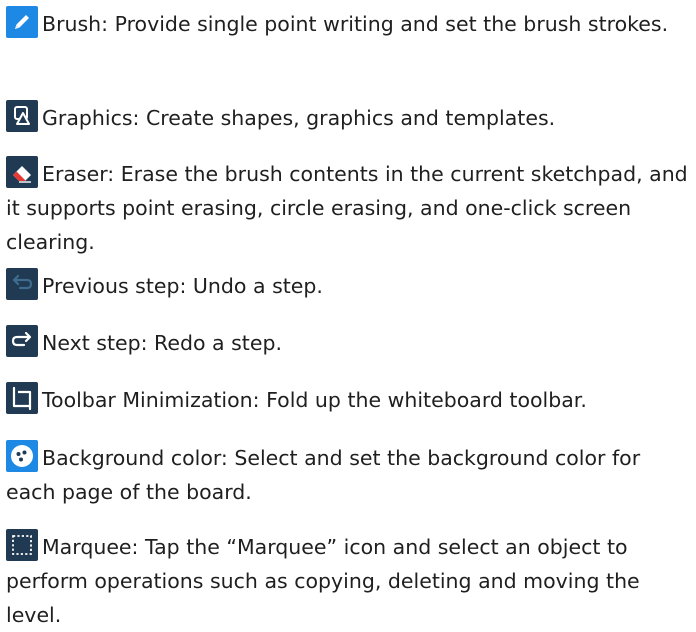 This screenshot has width=696, height=632. I want to click on redo-arrow-icon, so click(22, 341).